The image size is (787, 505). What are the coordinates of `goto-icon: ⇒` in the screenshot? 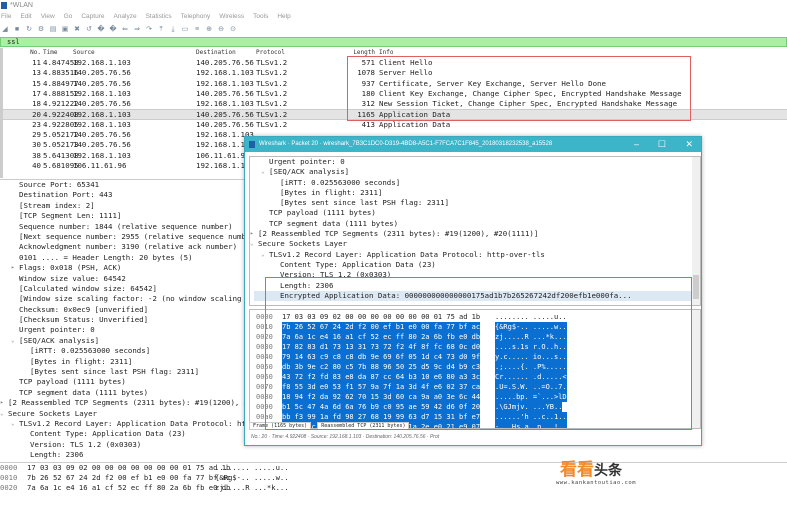 It's located at (137, 30).